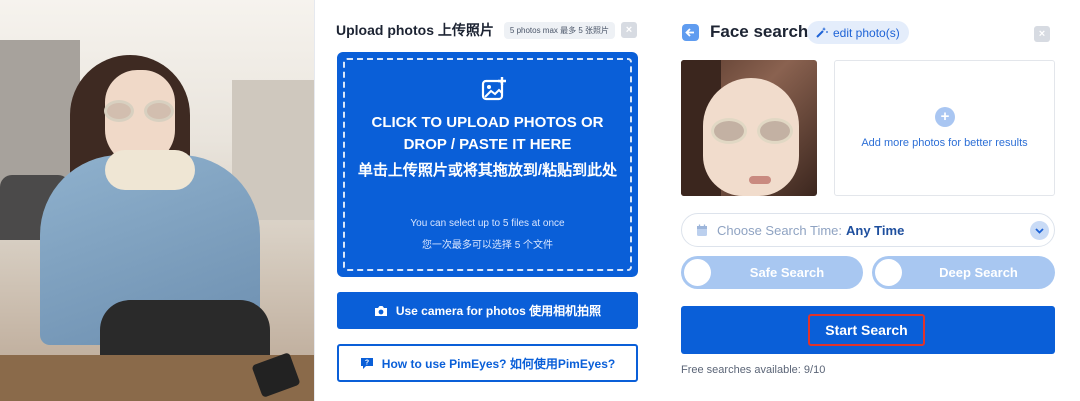 The width and height of the screenshot is (1080, 401). I want to click on safe-search-toggle: Safe Search, so click(772, 272).